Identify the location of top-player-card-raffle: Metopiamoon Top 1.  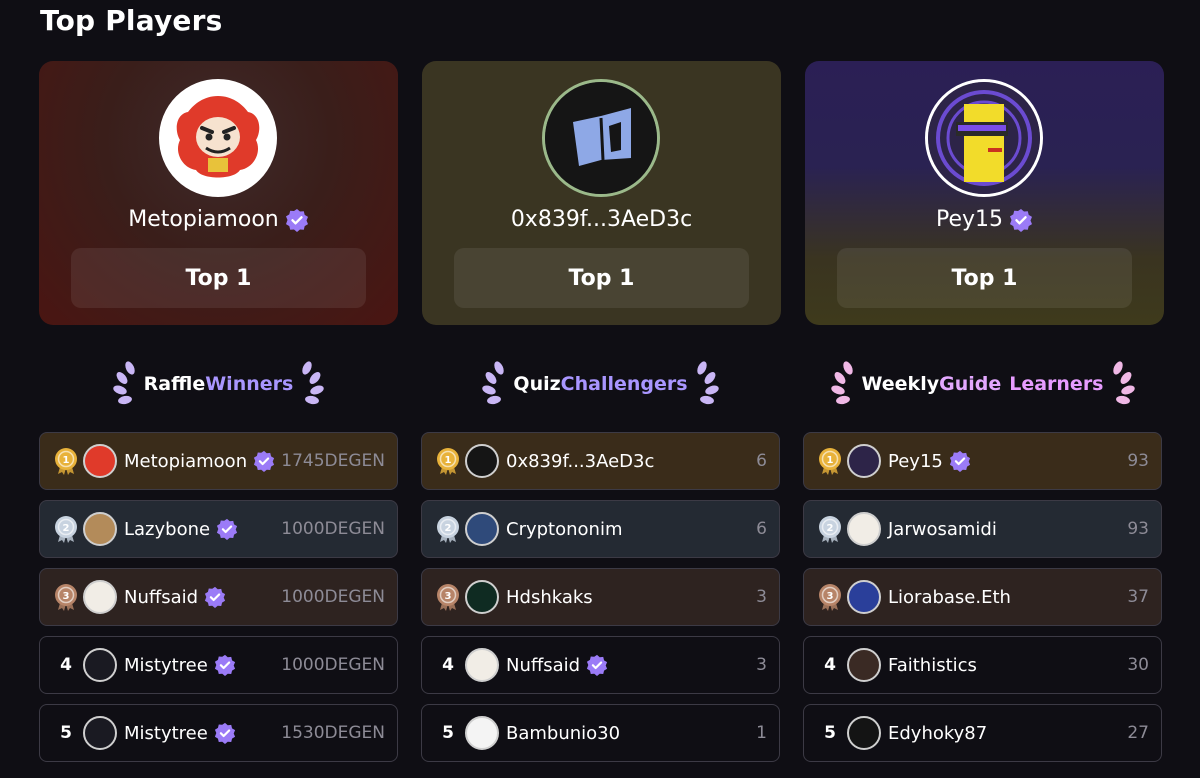
(218, 193).